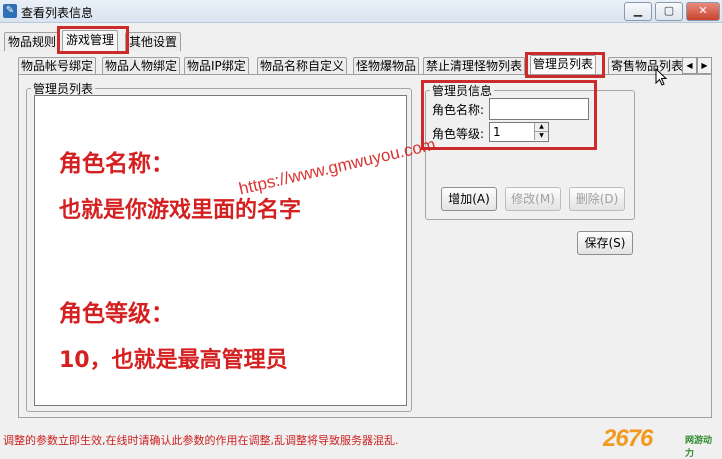 This screenshot has width=722, height=459. I want to click on status-message: 调整的参数立即生效,在线时请确认此参数的作用在调整,乱调整将导致服务器混乱., so click(201, 440).